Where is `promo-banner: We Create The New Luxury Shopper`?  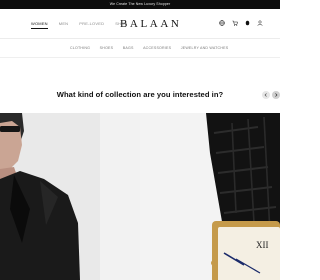 promo-banner: We Create The New Luxury Shopper is located at coordinates (140, 4).